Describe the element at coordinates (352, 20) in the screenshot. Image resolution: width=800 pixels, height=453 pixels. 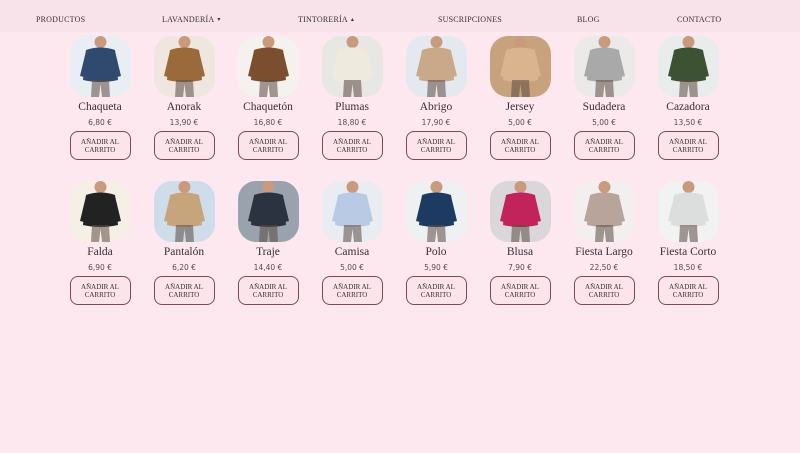
I see `chevron-up-icon: ▴` at that location.